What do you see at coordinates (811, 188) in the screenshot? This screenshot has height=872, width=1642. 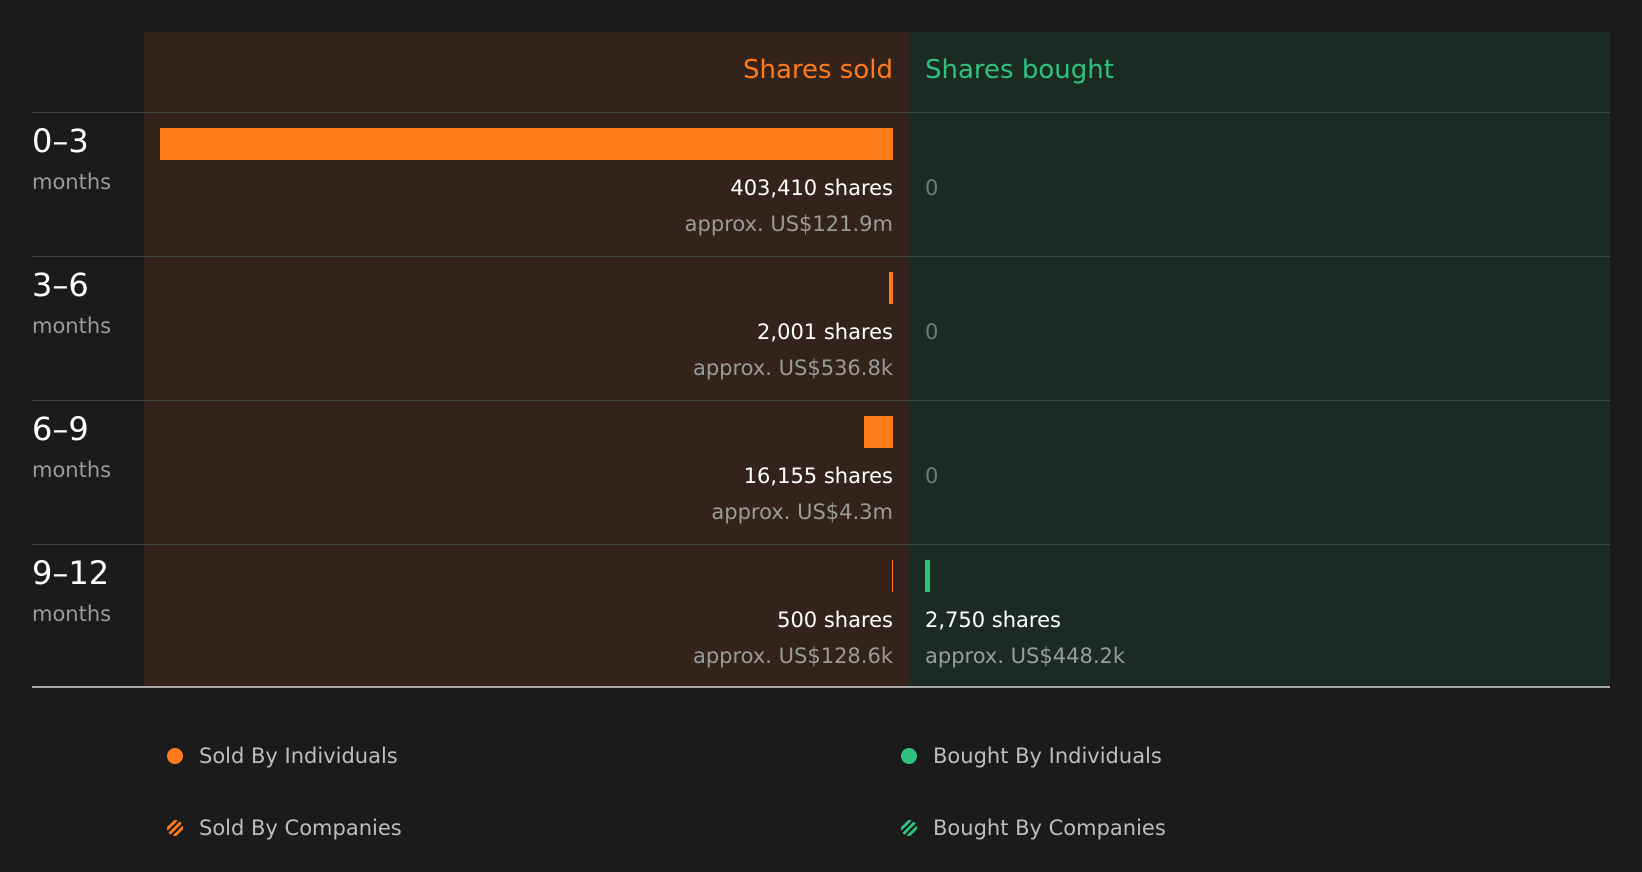 I see `sold-shares-label: 403,410 shares` at bounding box center [811, 188].